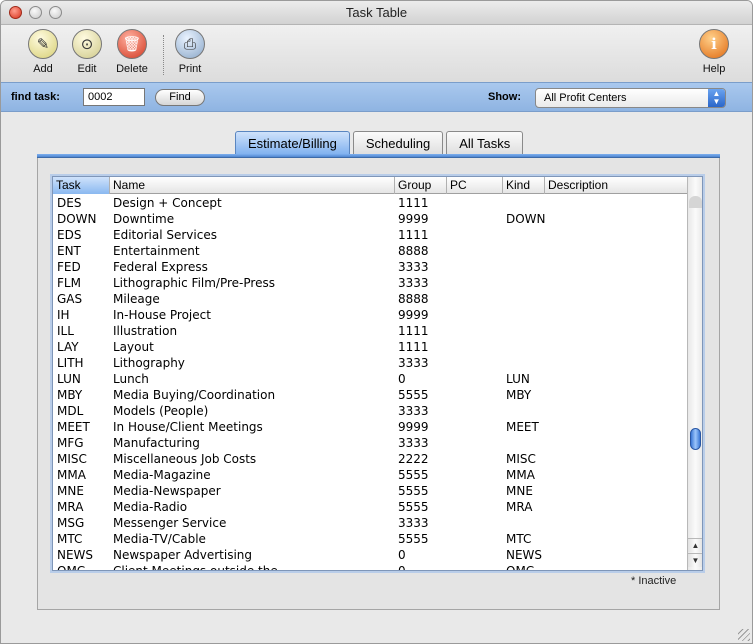 This screenshot has width=753, height=644. What do you see at coordinates (69, 267) in the screenshot?
I see `task-cell: FED` at bounding box center [69, 267].